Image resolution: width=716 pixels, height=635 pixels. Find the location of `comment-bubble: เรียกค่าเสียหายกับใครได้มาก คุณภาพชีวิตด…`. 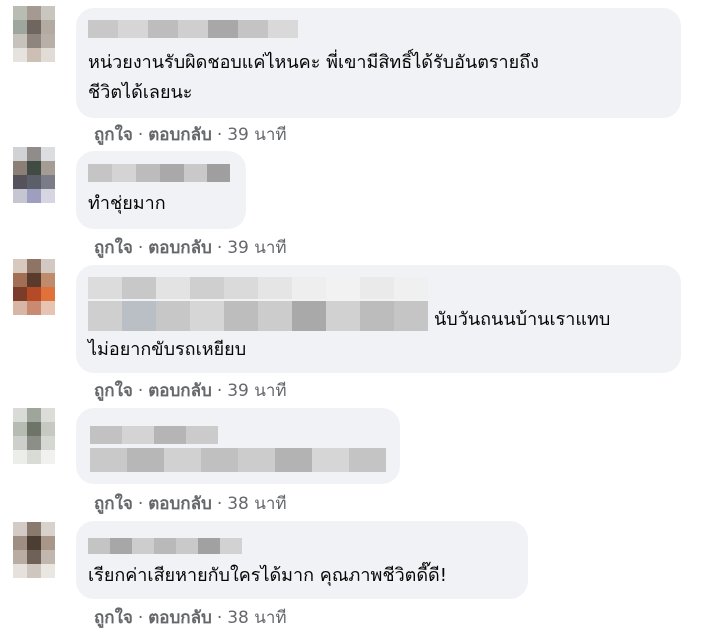

comment-bubble: เรียกค่าเสียหายกับใครได้มาก คุณภาพชีวิตด… is located at coordinates (302, 560).